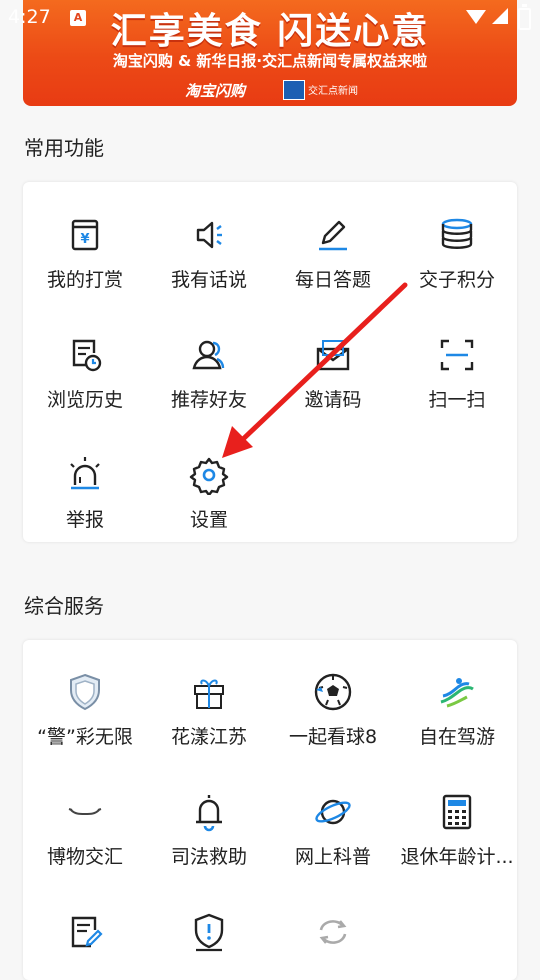  I want to click on grid-item-quiz: 每日答题, so click(333, 255).